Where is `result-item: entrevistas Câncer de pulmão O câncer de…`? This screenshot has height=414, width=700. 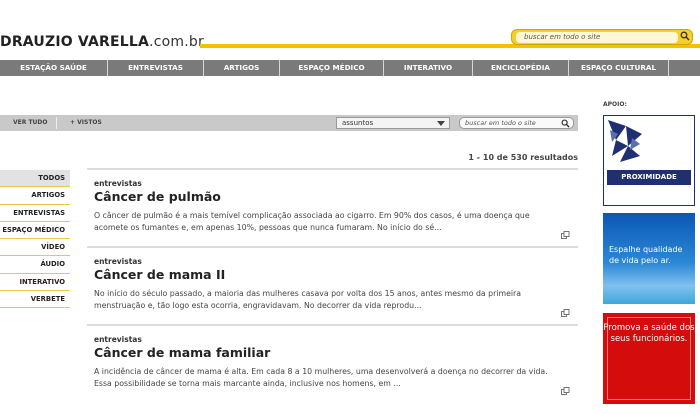 result-item: entrevistas Câncer de pulmão O câncer de… is located at coordinates (332, 207).